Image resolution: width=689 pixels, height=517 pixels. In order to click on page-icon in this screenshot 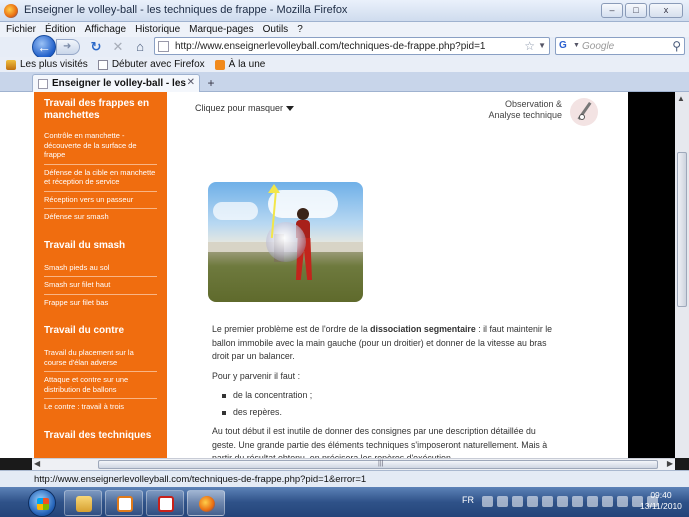, I will do `click(102, 64)`.